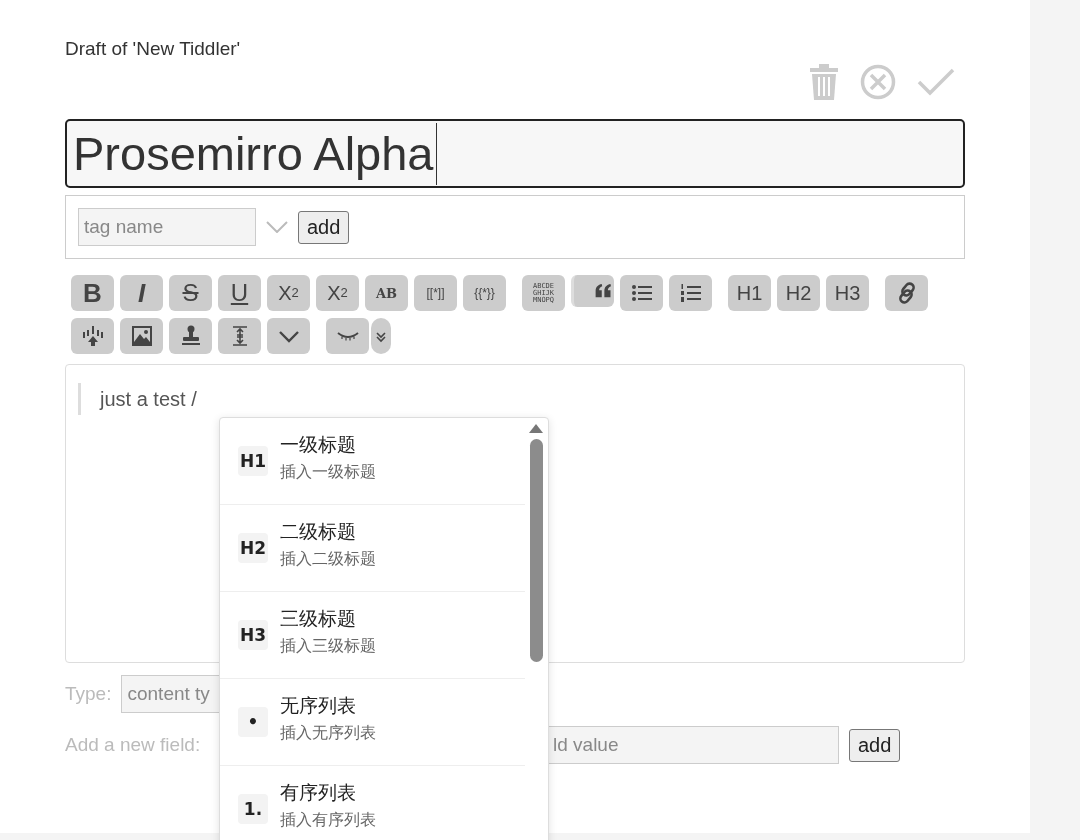 The width and height of the screenshot is (1080, 840). What do you see at coordinates (133, 745) in the screenshot?
I see `new-field-label: Add a new field:` at bounding box center [133, 745].